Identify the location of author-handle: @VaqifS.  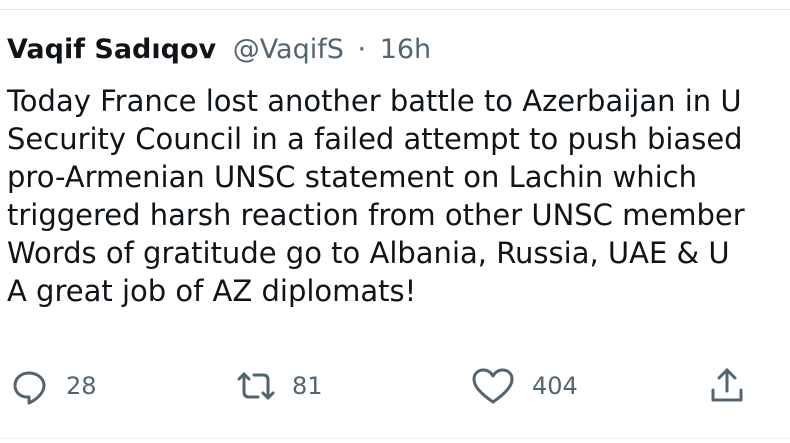
(288, 49).